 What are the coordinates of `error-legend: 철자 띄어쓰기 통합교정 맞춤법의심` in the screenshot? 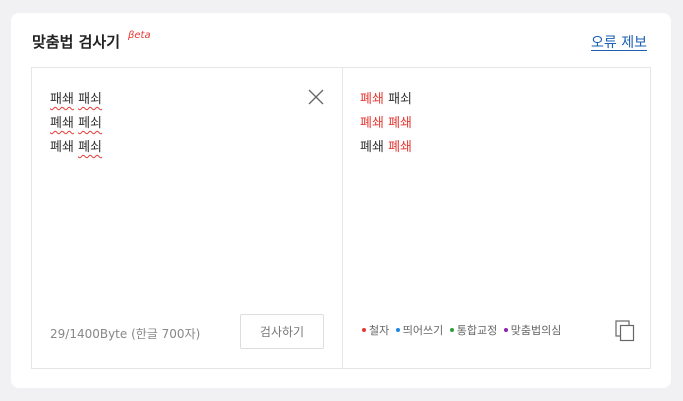 It's located at (463, 330).